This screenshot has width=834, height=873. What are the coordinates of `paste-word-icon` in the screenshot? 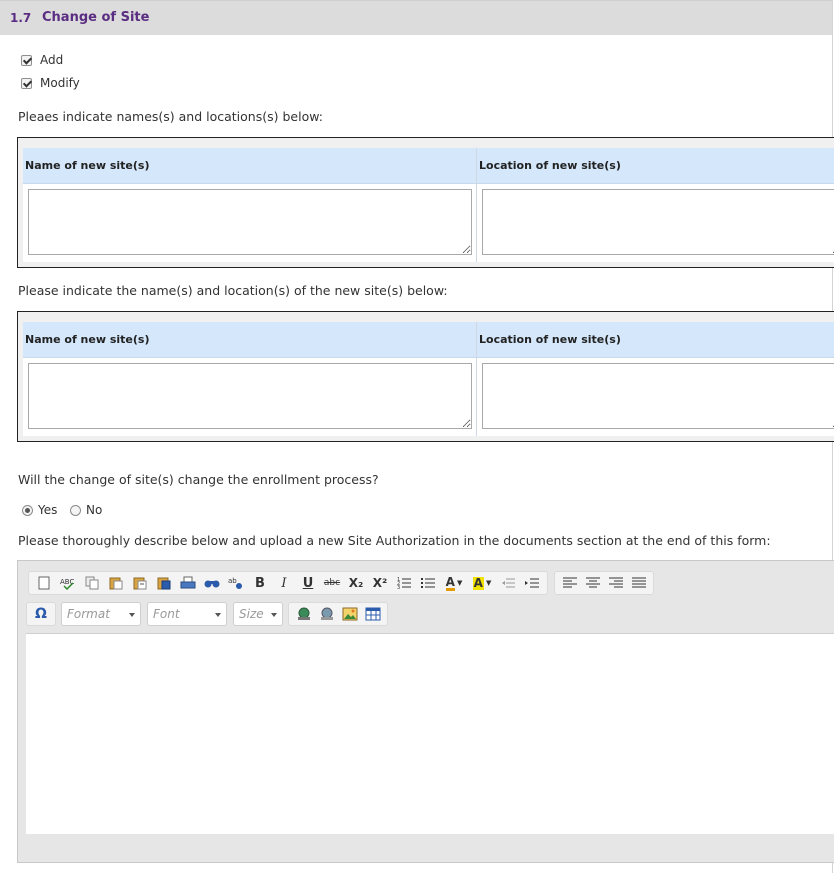 It's located at (164, 583).